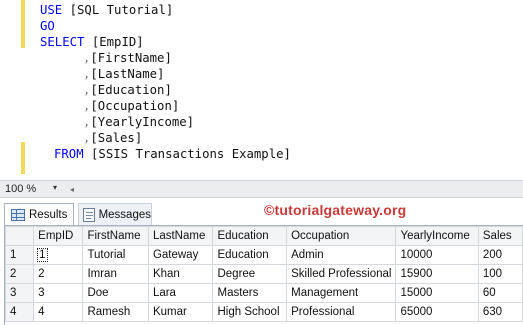  What do you see at coordinates (180, 255) in the screenshot?
I see `table-cell: Gateway` at bounding box center [180, 255].